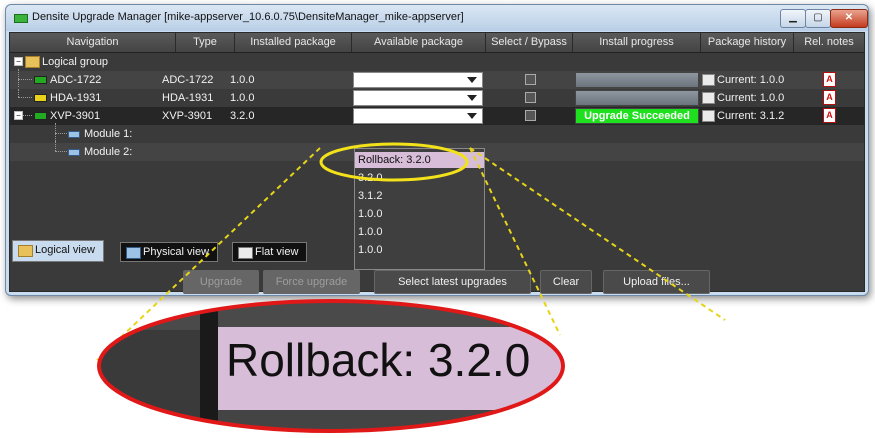 This screenshot has width=875, height=438. I want to click on table-row-module: Module 1:, so click(437, 133).